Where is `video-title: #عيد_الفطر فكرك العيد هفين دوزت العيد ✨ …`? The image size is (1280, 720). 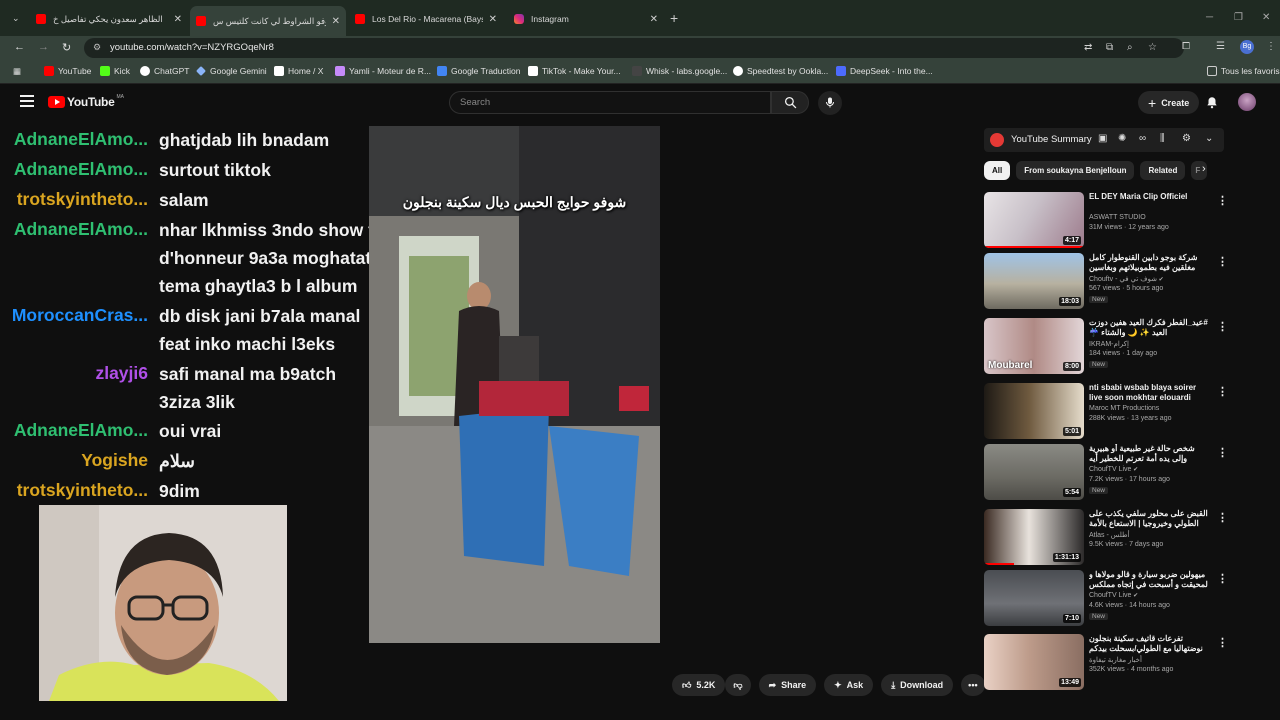 video-title: #عيد_الفطر فكرك العيد هفين دوزت العيد ✨ … is located at coordinates (1150, 328).